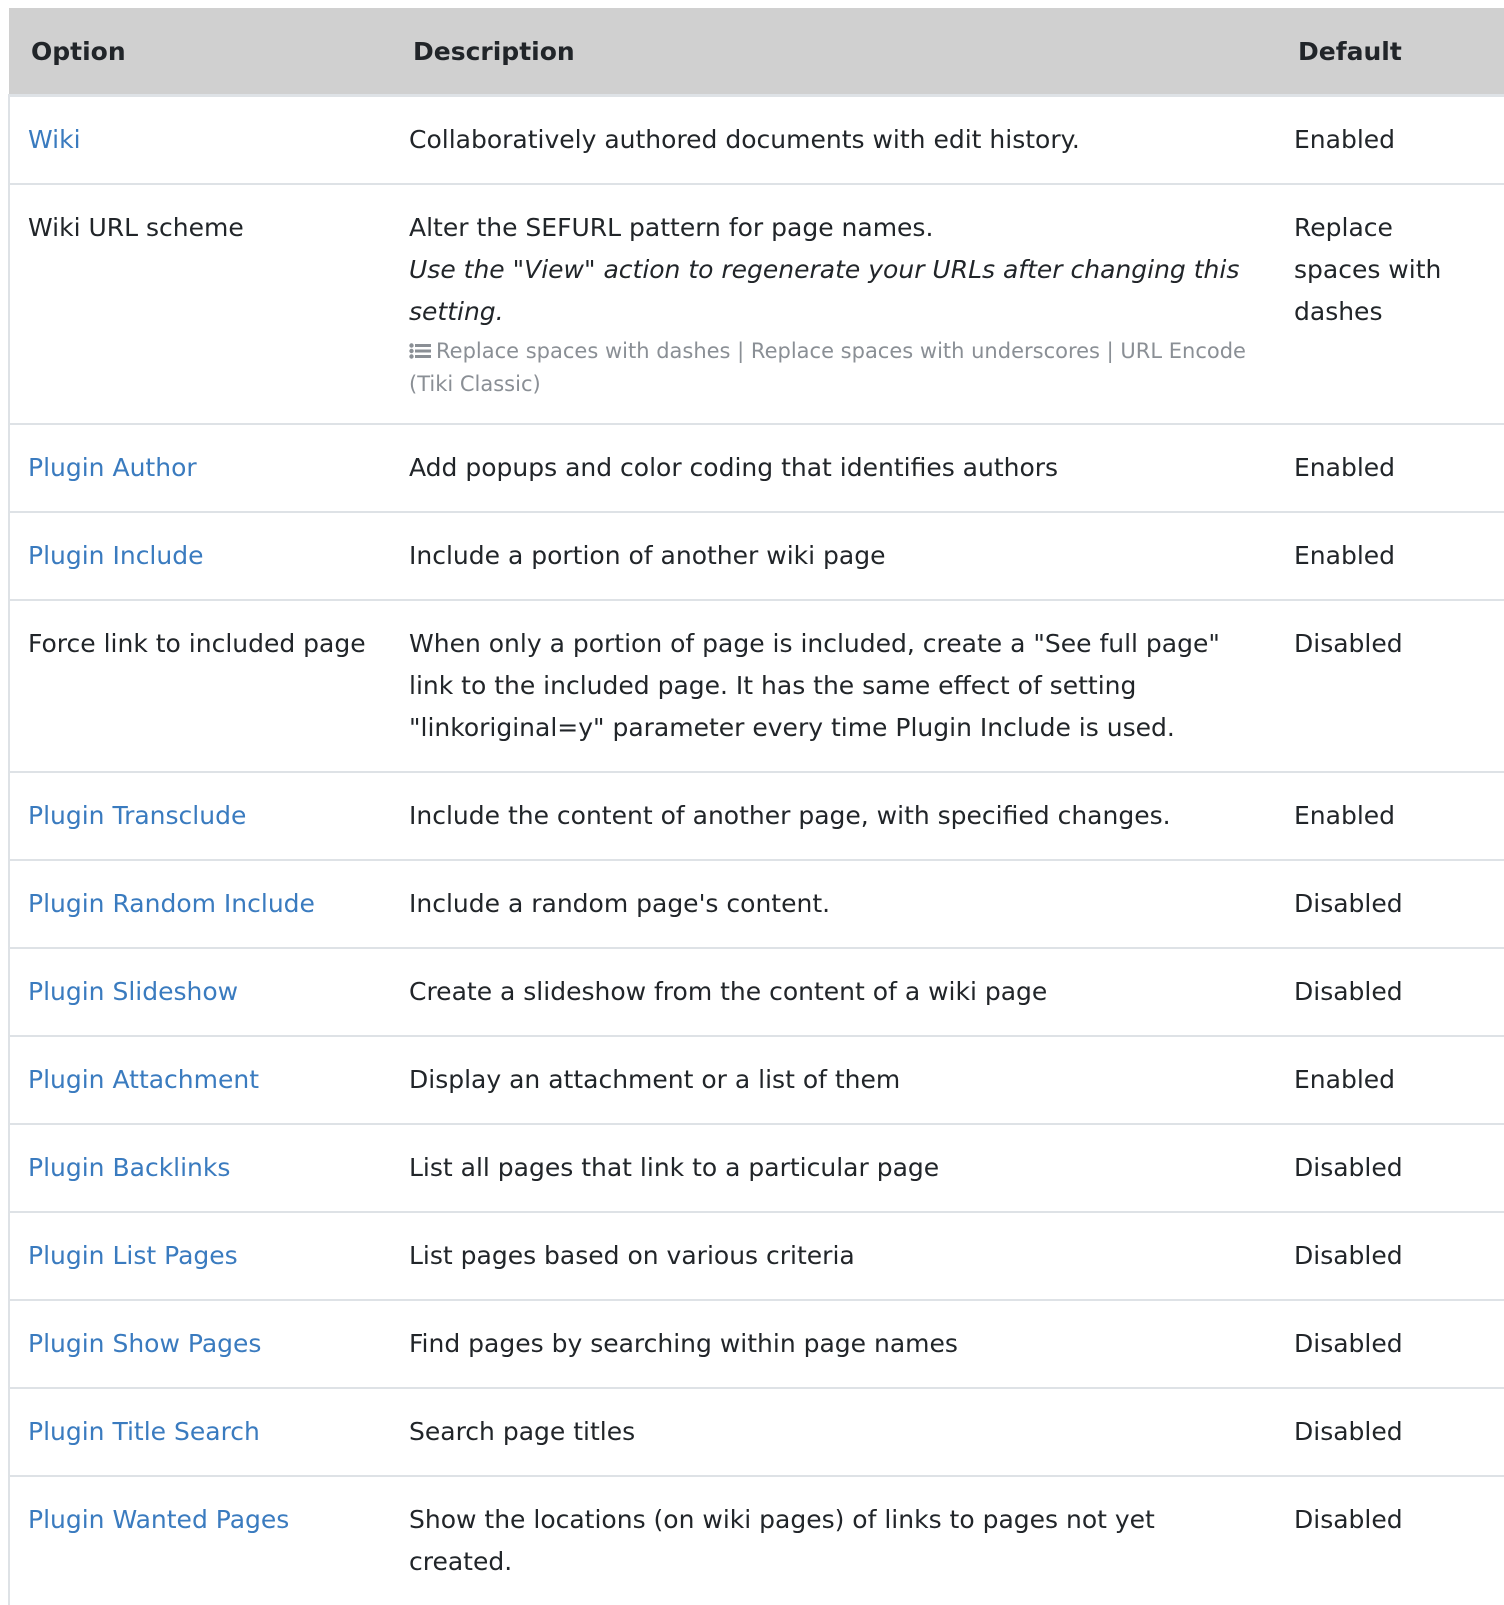 This screenshot has height=1605, width=1504. What do you see at coordinates (647, 555) in the screenshot?
I see `description-text: Include a portion of another wiki page` at bounding box center [647, 555].